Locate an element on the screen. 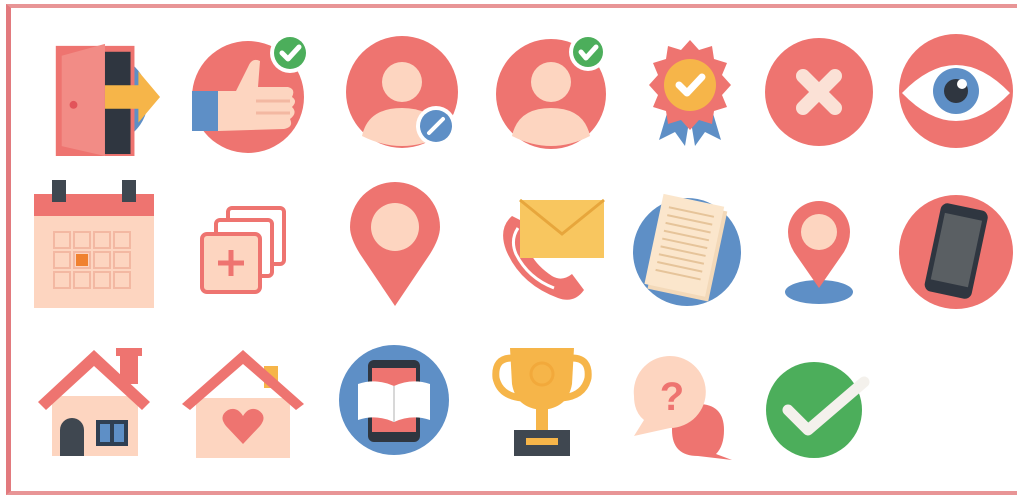 Image resolution: width=1017 pixels, height=499 pixels. eye-icon is located at coordinates (955, 90).